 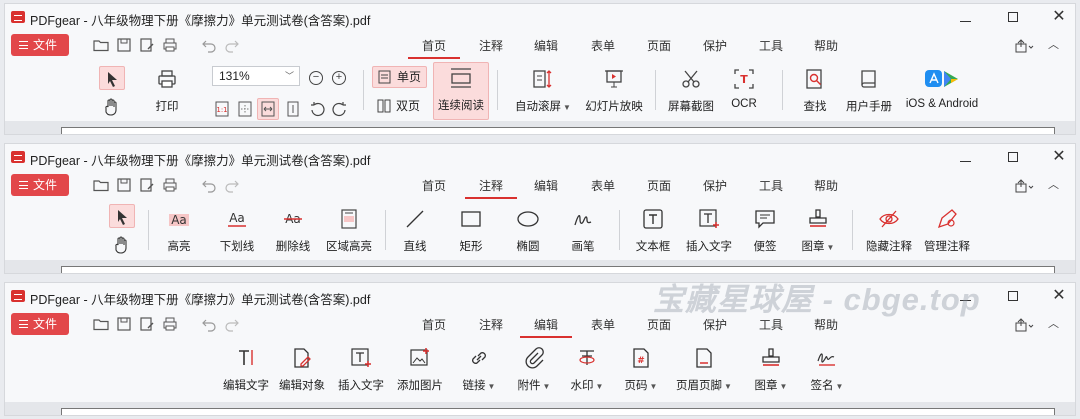 What do you see at coordinates (587, 370) in the screenshot?
I see `watermark-button: 水印 ▼` at bounding box center [587, 370].